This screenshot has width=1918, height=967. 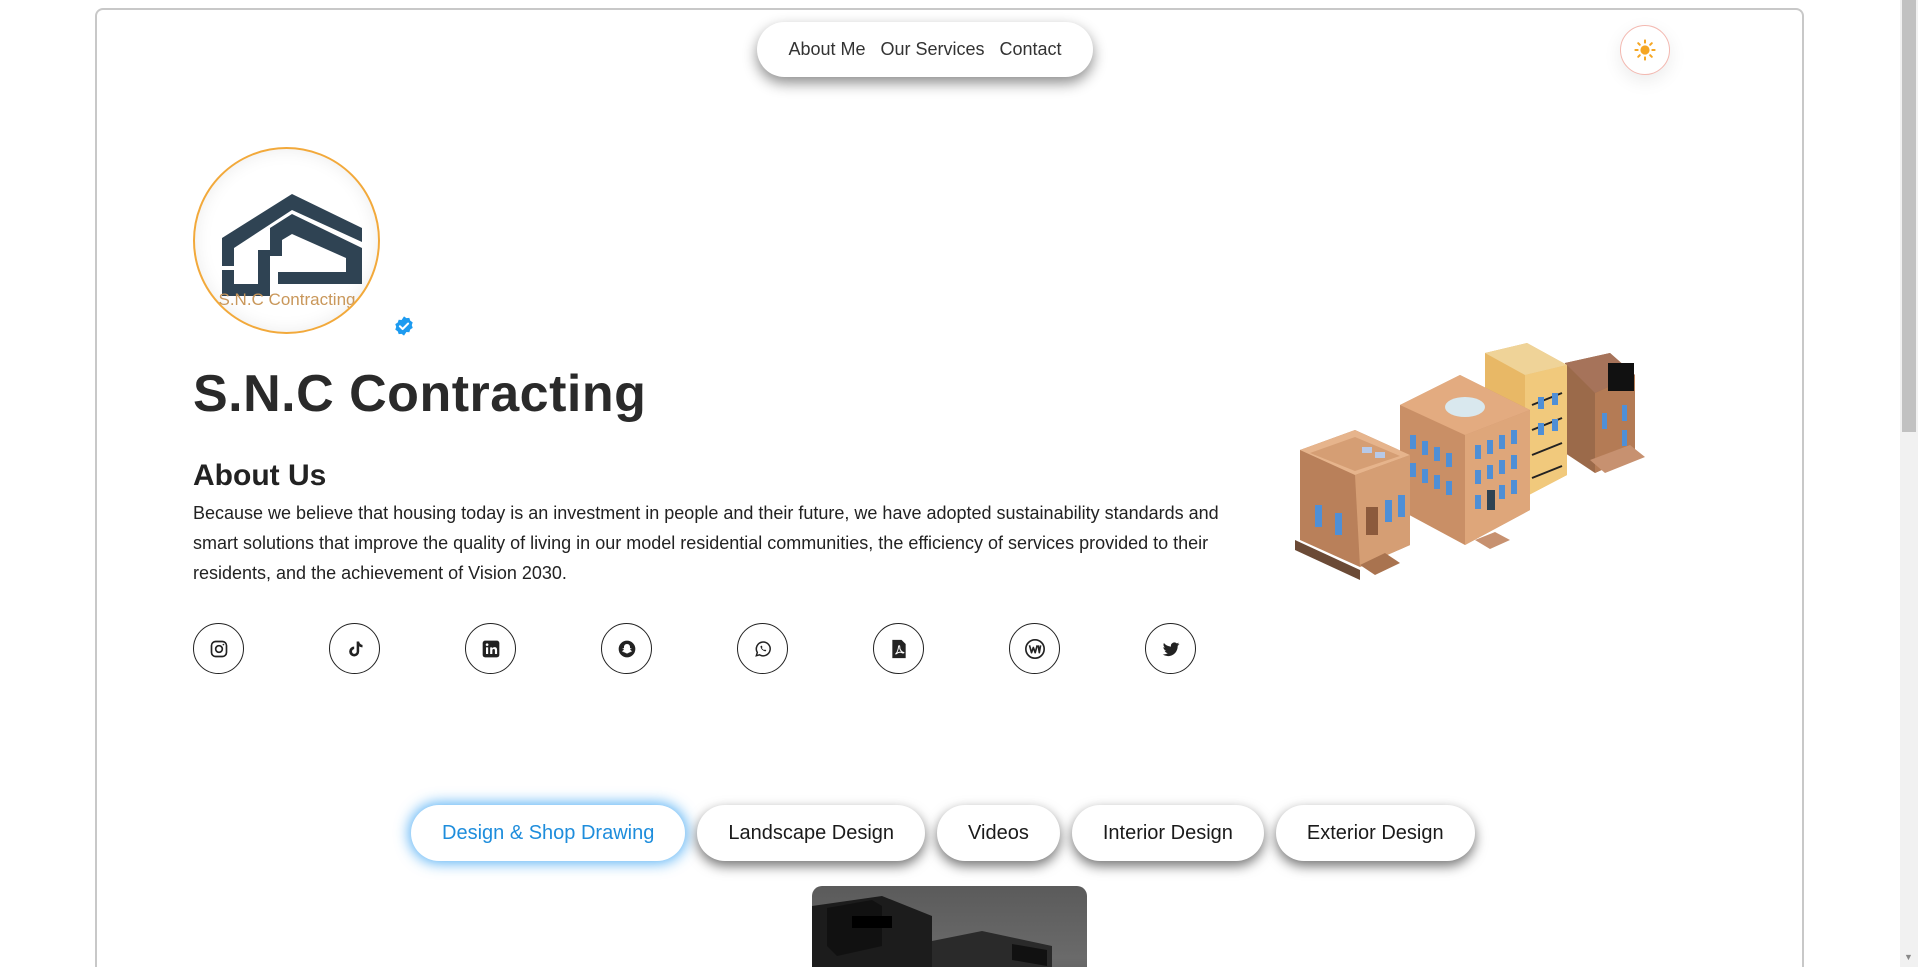 What do you see at coordinates (1909, 216) in the screenshot?
I see `scrollbar-thumb` at bounding box center [1909, 216].